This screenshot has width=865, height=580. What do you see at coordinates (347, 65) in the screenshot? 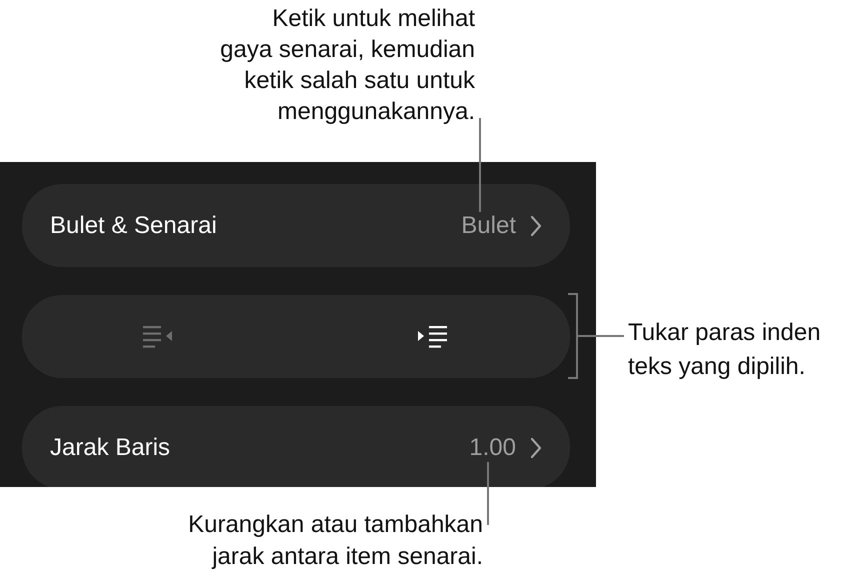
I see `callout-text: Ketik untuk melihat gaya senarai, kemudian ketik salah satu untuk menggunakannya.` at bounding box center [347, 65].